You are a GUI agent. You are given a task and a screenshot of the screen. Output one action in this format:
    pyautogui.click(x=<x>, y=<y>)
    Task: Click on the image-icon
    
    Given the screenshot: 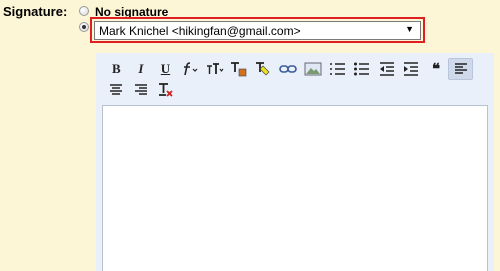 What is the action you would take?
    pyautogui.click(x=313, y=69)
    